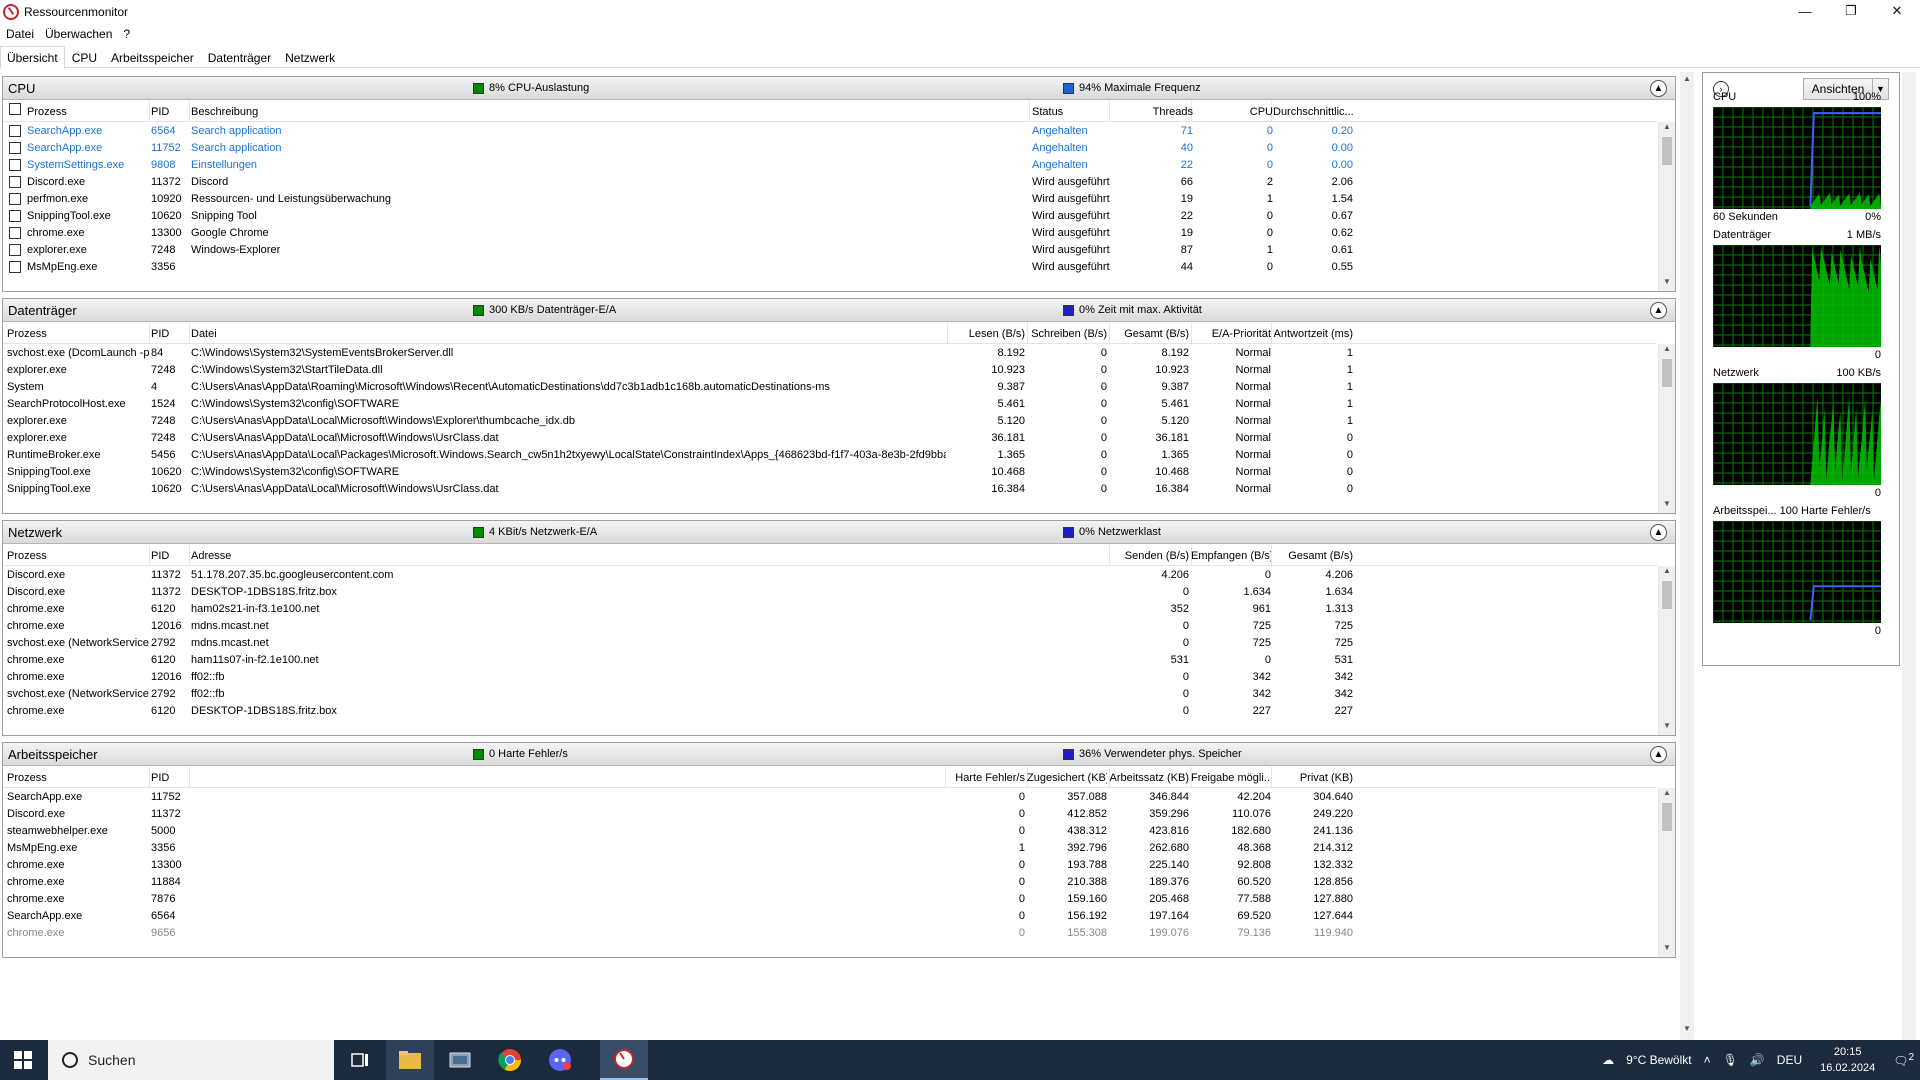  Describe the element at coordinates (32, 57) in the screenshot. I see `tab-uebersicht: Übersicht` at that location.